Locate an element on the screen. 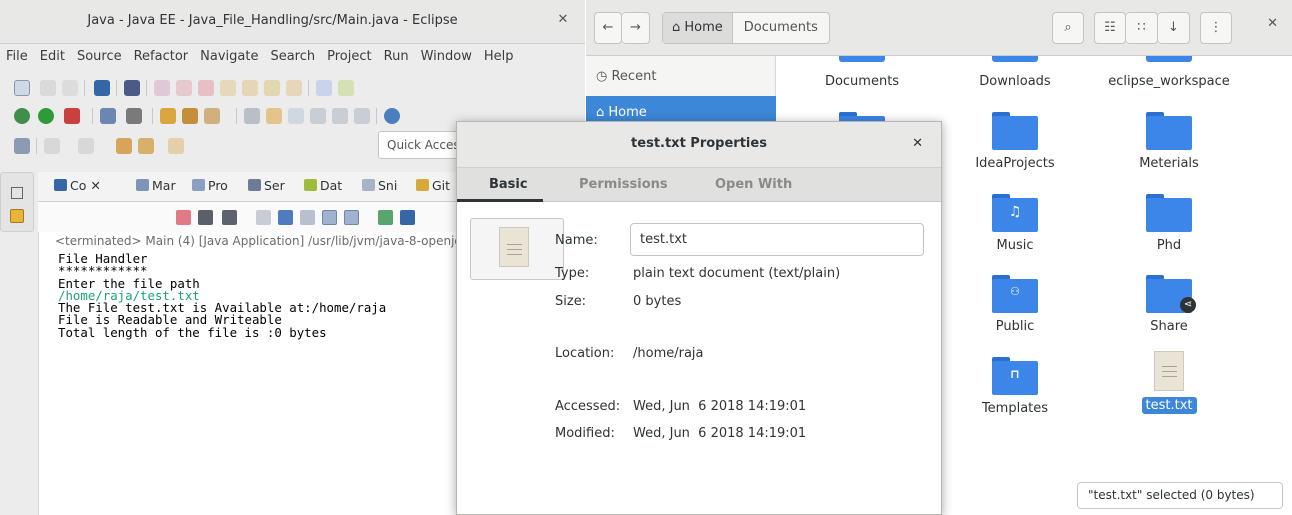  file-thumbnail is located at coordinates (517, 249).